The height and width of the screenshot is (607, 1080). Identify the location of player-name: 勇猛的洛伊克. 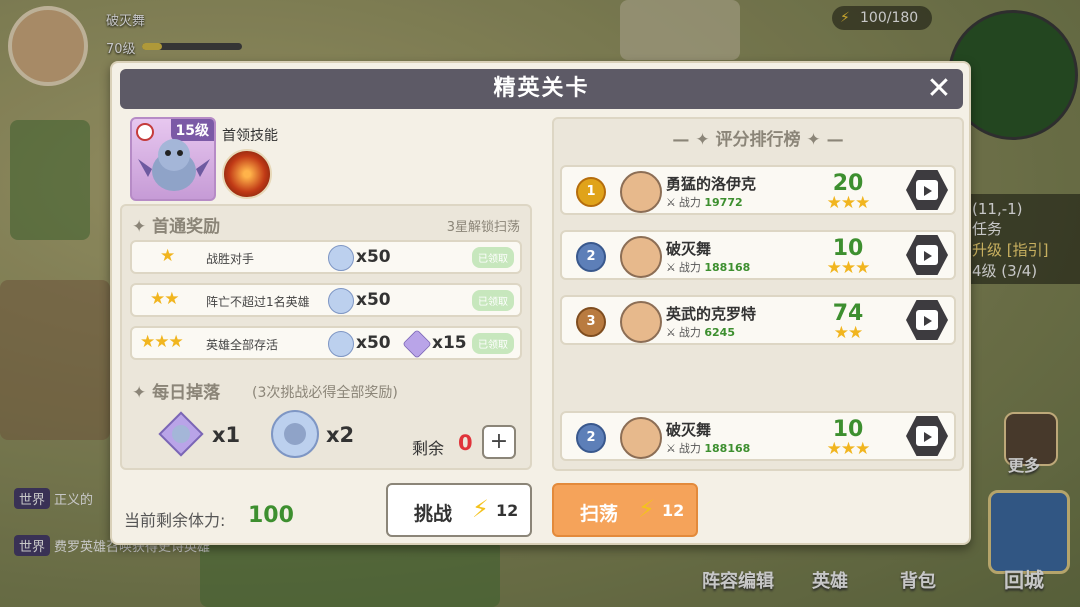
(711, 184).